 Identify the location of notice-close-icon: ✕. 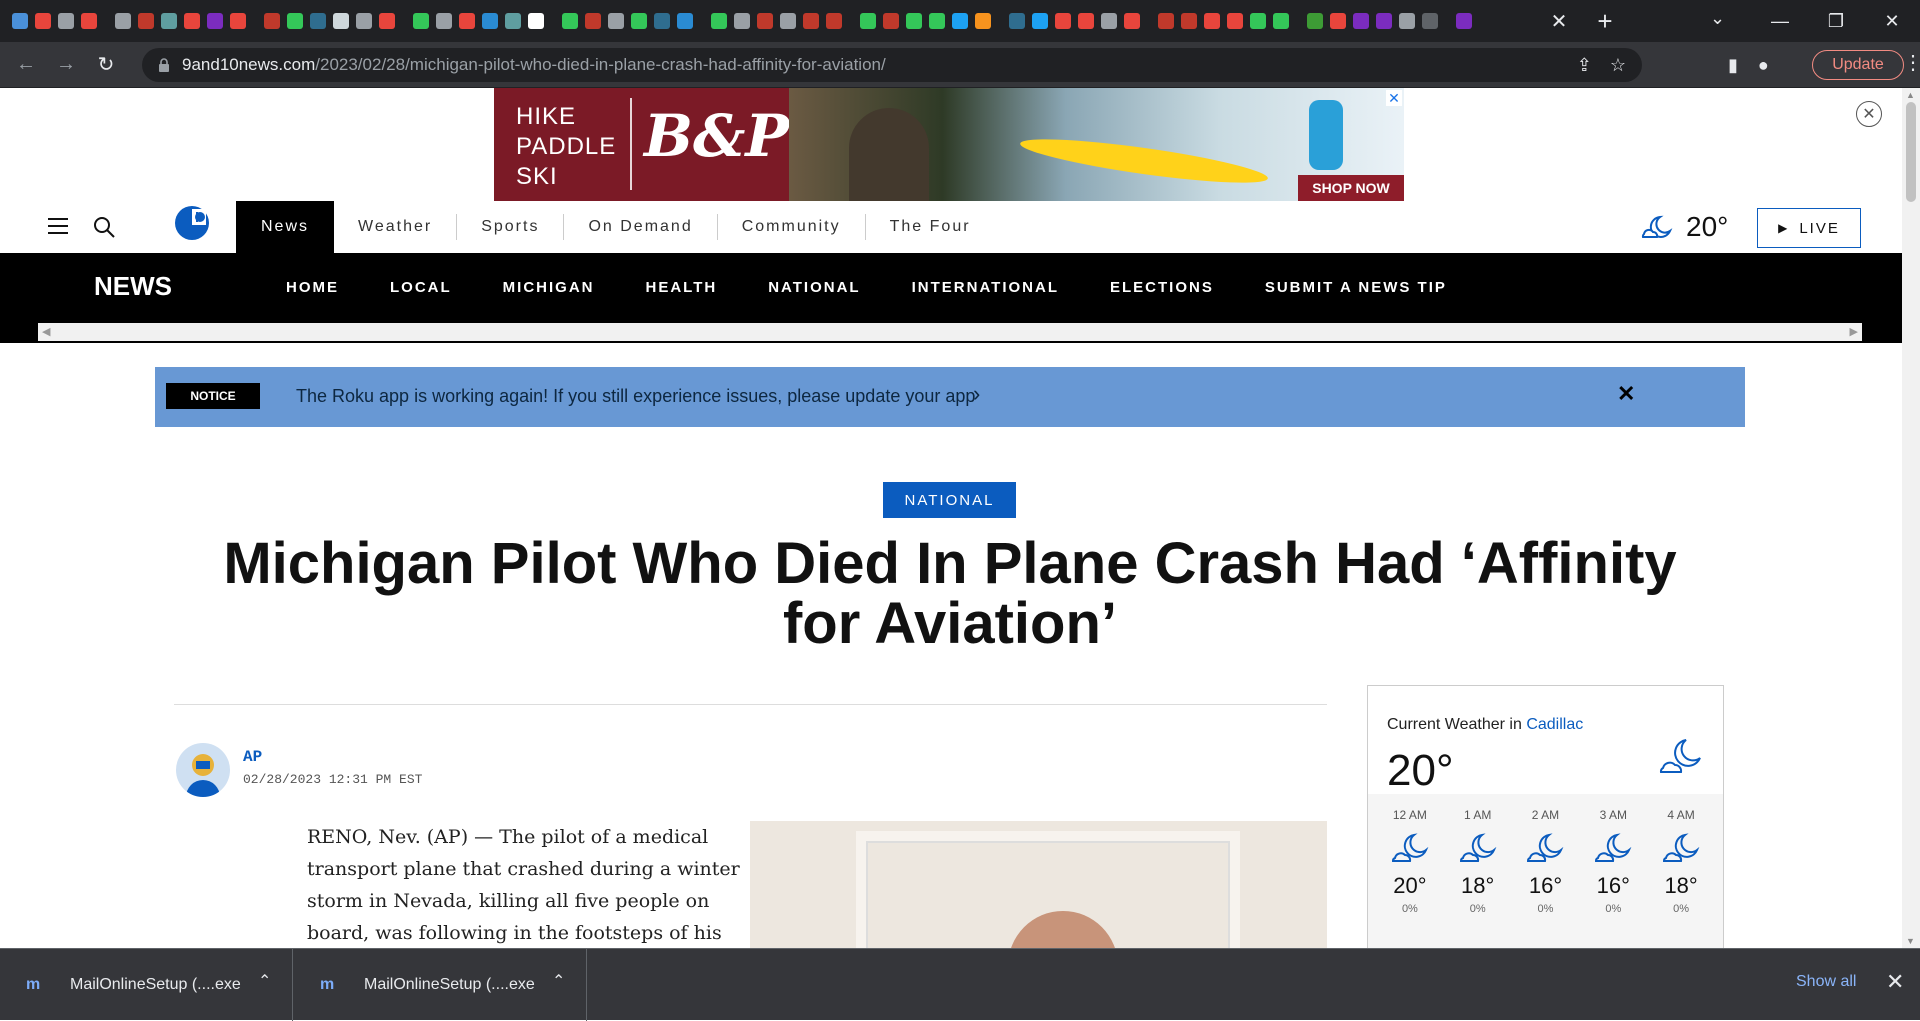
(1626, 394).